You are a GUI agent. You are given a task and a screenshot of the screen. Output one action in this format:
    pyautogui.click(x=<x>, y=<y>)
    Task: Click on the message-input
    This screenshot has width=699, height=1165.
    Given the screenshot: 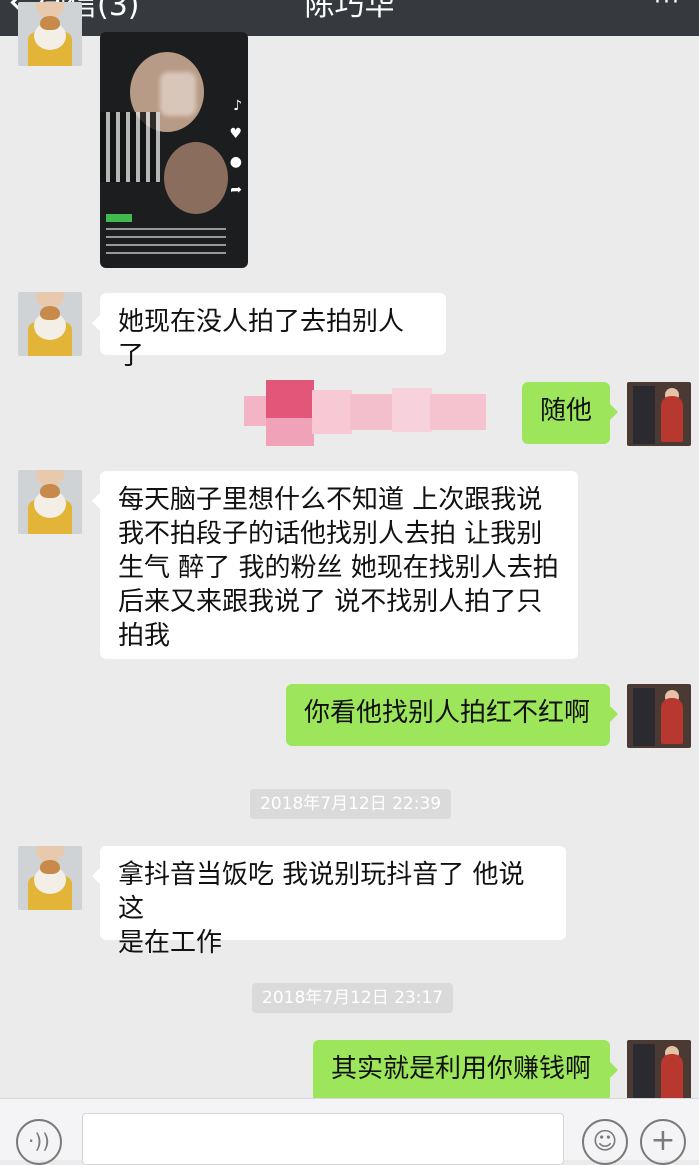 What is the action you would take?
    pyautogui.click(x=323, y=1139)
    